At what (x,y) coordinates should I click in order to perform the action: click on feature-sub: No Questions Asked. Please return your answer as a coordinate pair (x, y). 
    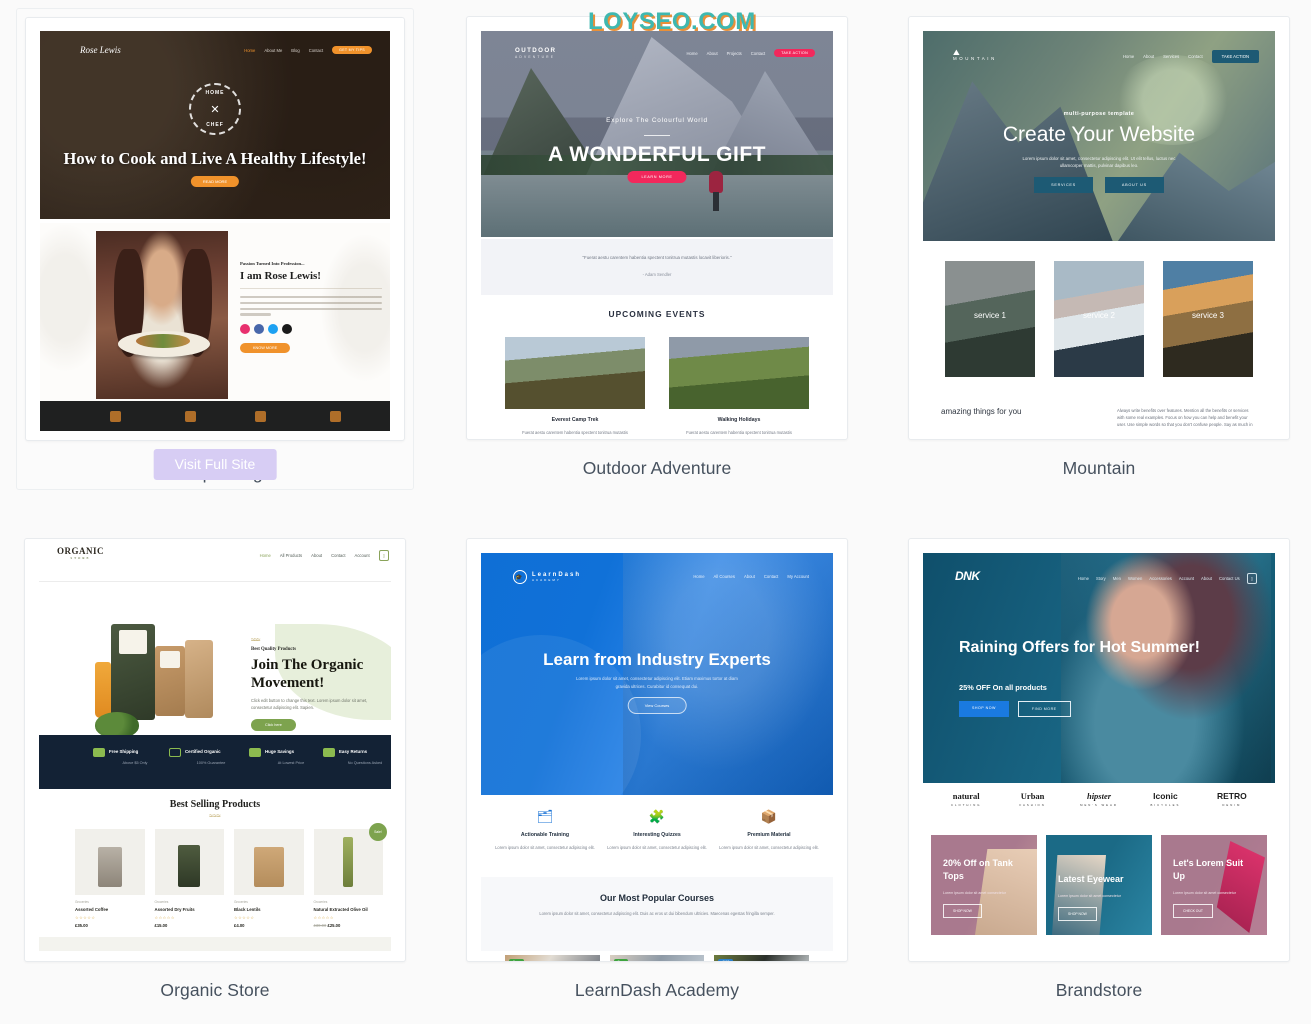
    Looking at the image, I should click on (365, 763).